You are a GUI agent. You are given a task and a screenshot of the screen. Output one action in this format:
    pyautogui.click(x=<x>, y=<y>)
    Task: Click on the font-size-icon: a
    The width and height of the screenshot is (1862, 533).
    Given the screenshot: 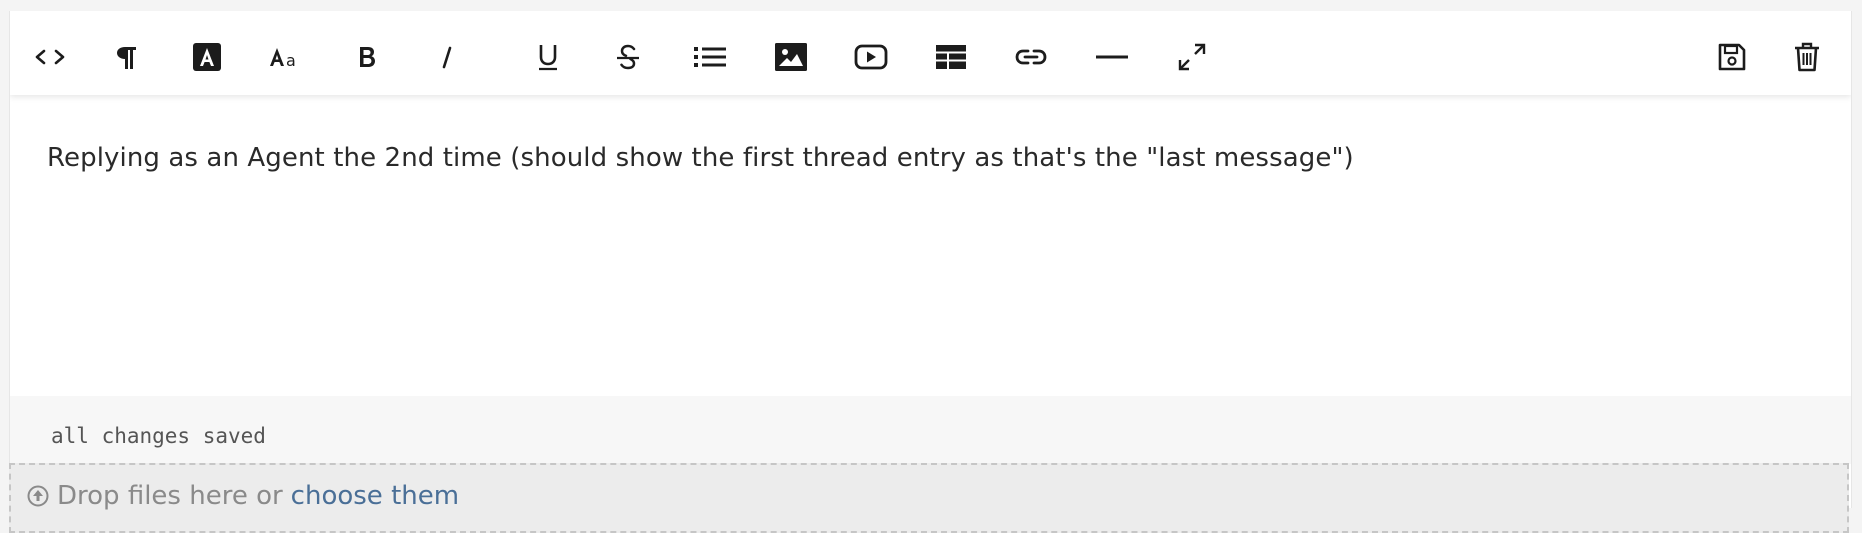 What is the action you would take?
    pyautogui.click(x=286, y=57)
    